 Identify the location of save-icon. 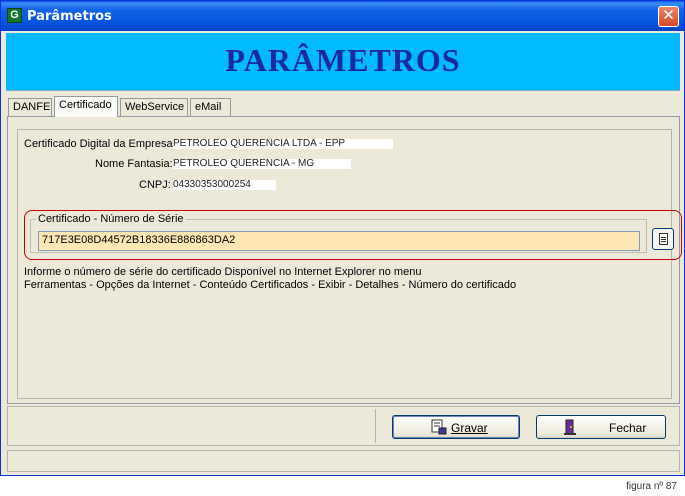
(439, 427).